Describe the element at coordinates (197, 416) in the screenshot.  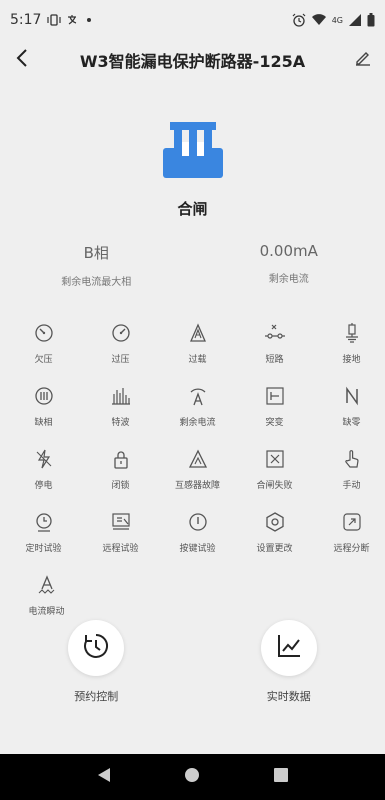
I see `function-residual-current: 剩余电流` at that location.